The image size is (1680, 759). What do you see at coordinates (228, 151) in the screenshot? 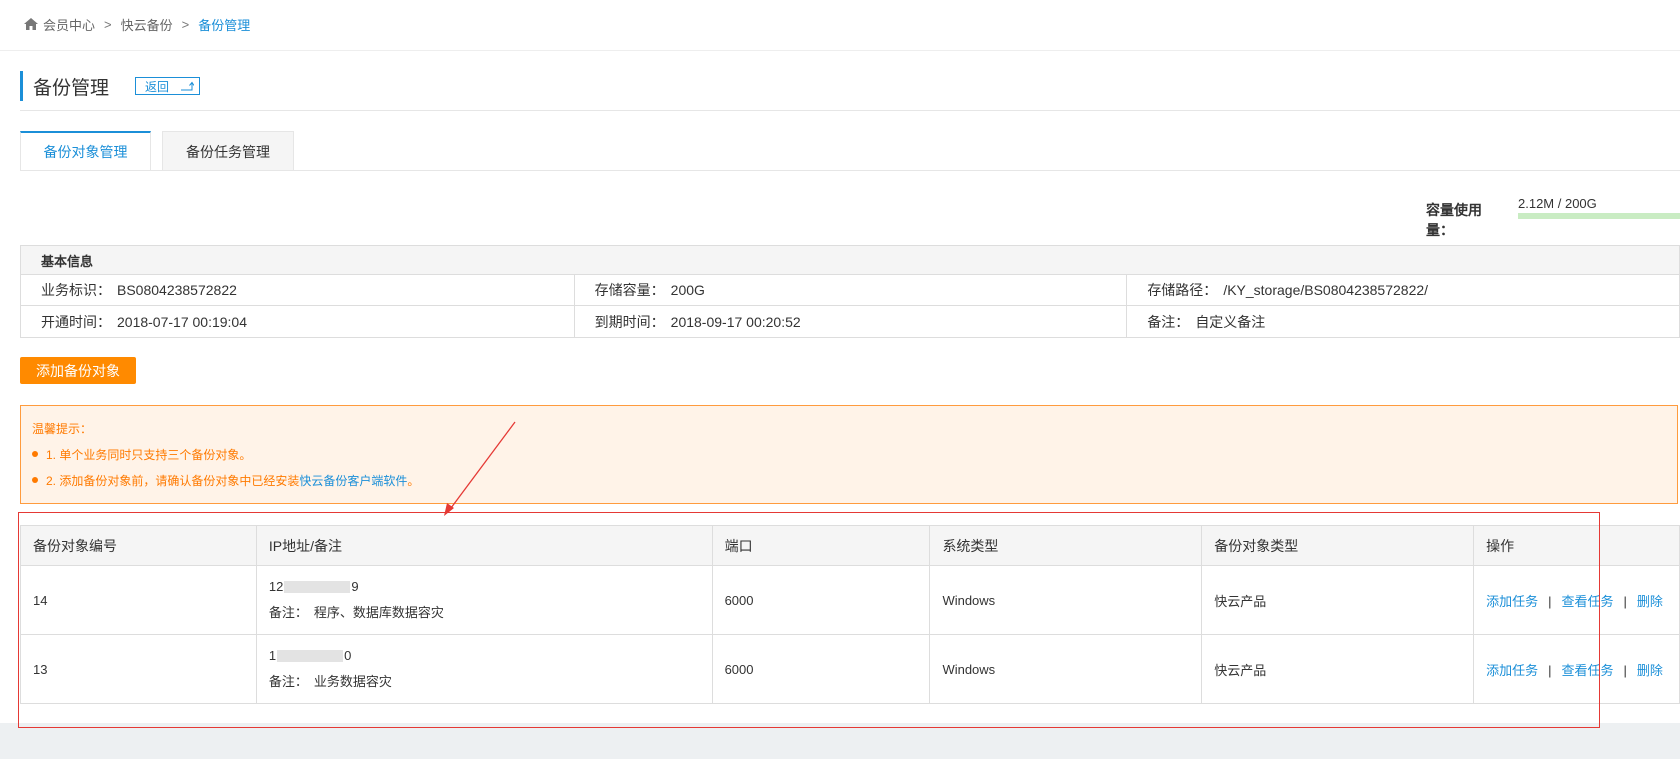
I see `tab-backup-tasks: 备份任务管理` at bounding box center [228, 151].